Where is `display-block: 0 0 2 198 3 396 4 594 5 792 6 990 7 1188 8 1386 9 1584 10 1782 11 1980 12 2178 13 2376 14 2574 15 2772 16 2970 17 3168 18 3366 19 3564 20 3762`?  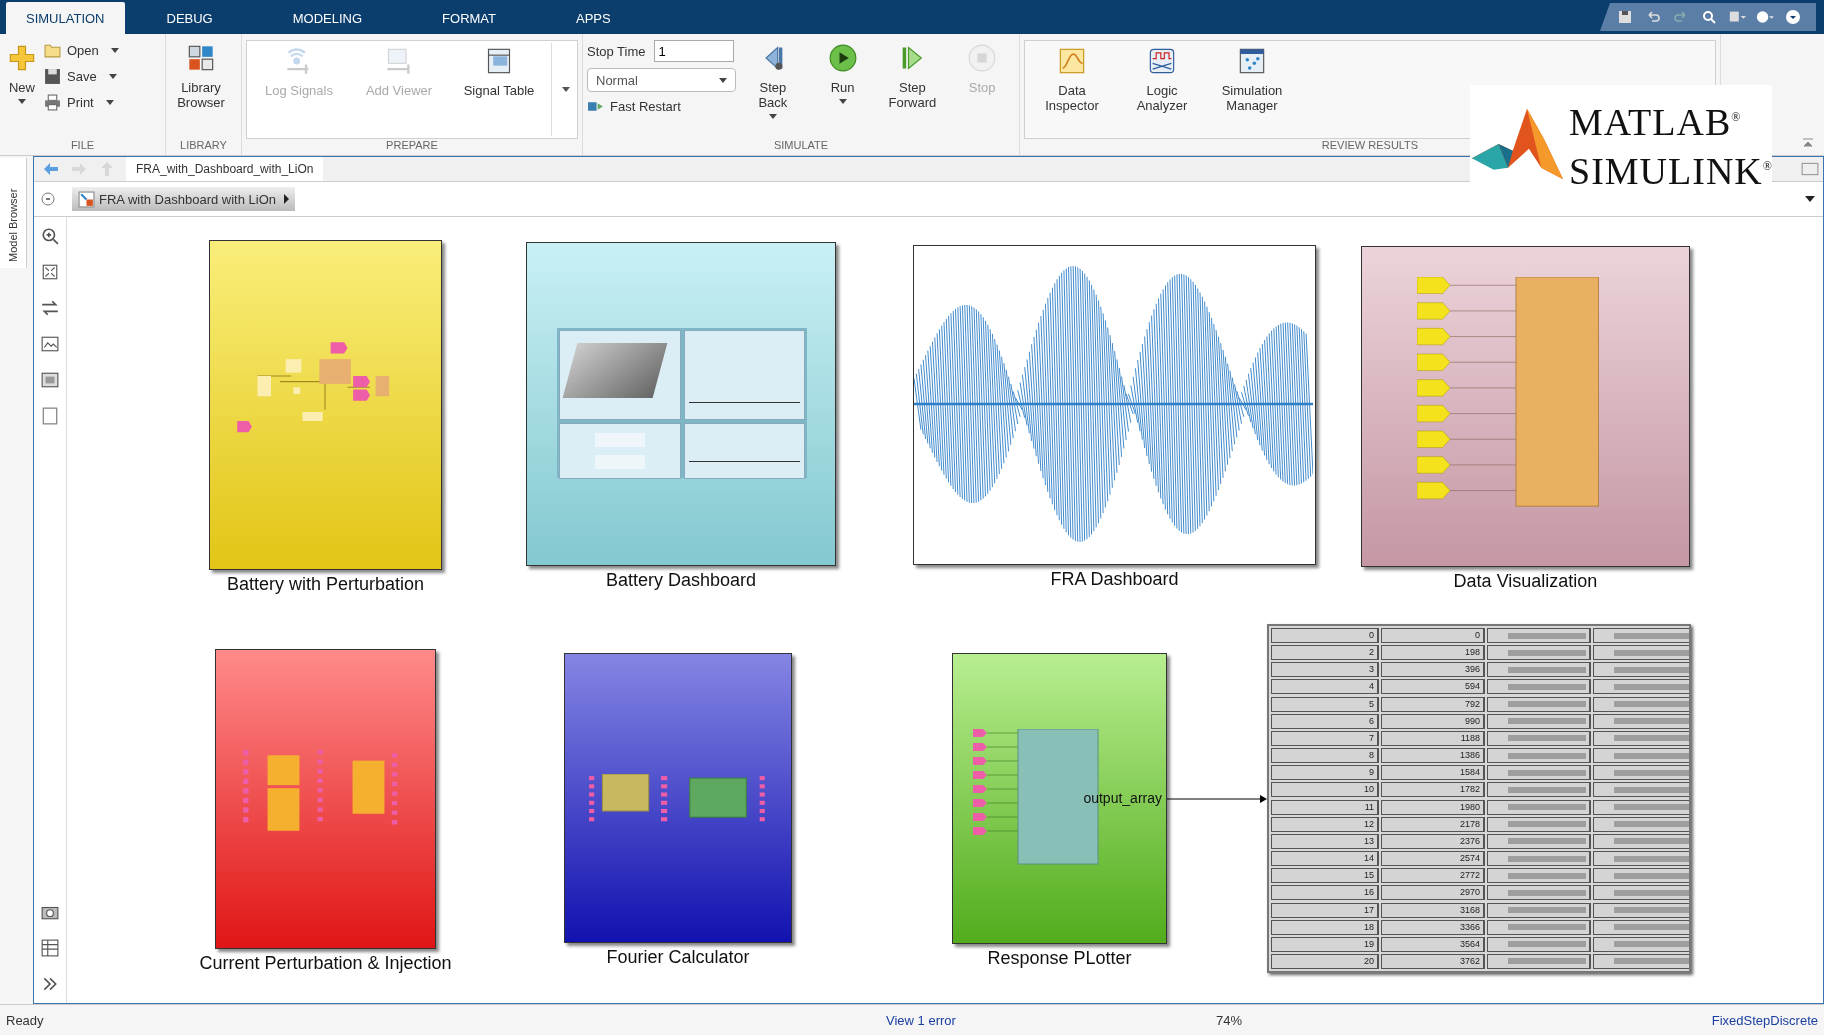 display-block: 0 0 2 198 3 396 4 594 5 792 6 990 7 1188 8 1386 9 1584 10 1782 11 1980 12 2178 13 2376 14 2574 15 2772 16 2970 17 3168 18 3366 19 3564 20 3762 is located at coordinates (1479, 798).